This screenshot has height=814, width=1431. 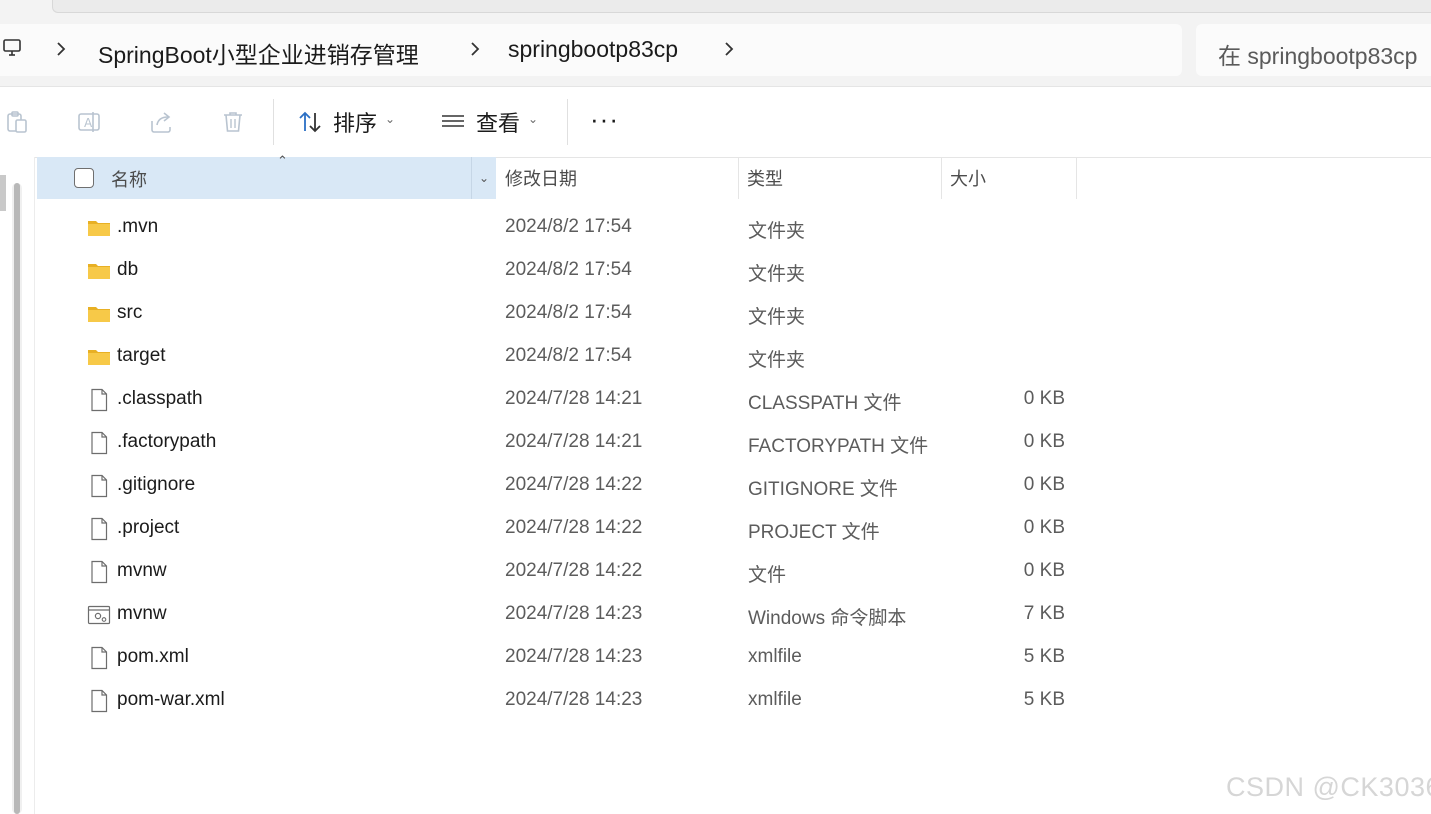 What do you see at coordinates (266, 176) in the screenshot?
I see `column-header-name: ⌃ 名称 ⌄` at bounding box center [266, 176].